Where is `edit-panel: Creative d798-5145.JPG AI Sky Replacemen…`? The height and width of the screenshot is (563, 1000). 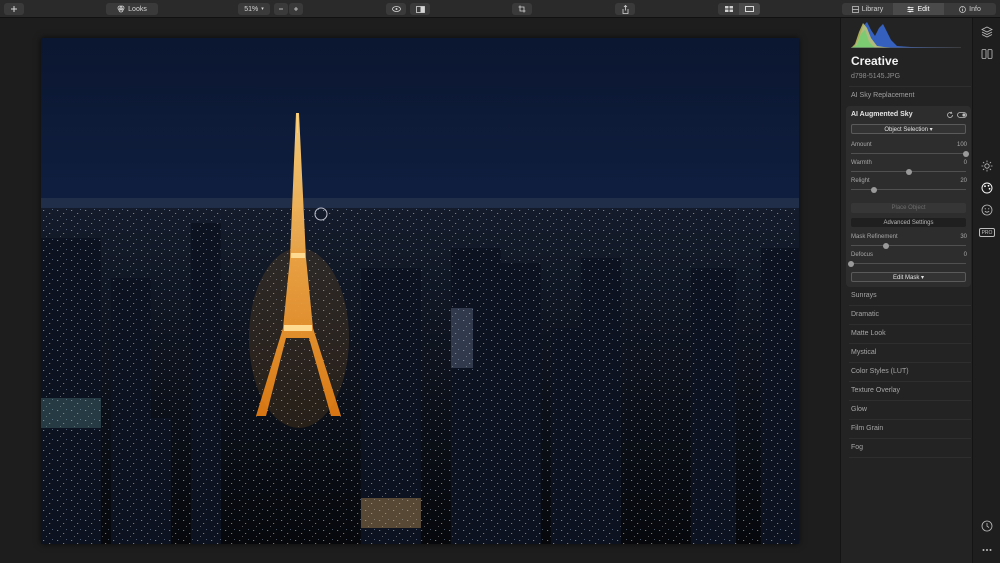
edit-panel: Creative d798-5145.JPG AI Sky Replacemen… is located at coordinates (906, 290).